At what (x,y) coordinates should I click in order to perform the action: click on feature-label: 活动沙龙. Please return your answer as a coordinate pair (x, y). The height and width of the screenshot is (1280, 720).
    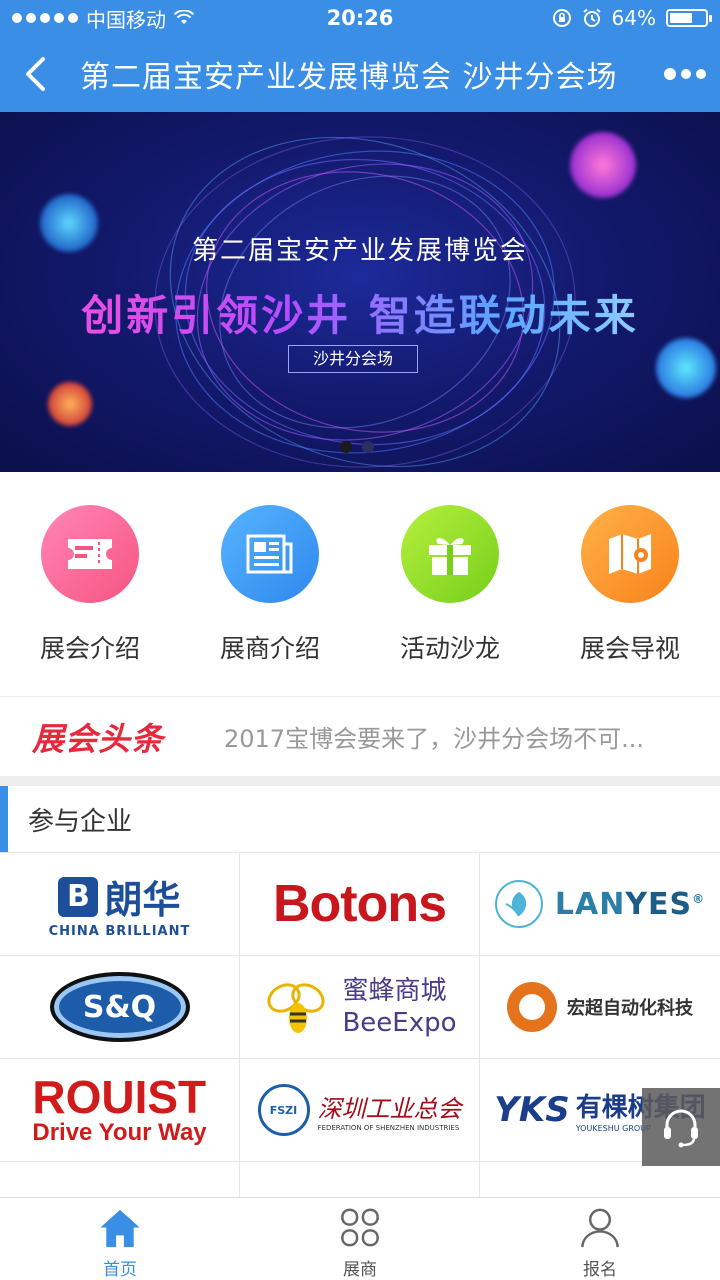
    Looking at the image, I should click on (449, 648).